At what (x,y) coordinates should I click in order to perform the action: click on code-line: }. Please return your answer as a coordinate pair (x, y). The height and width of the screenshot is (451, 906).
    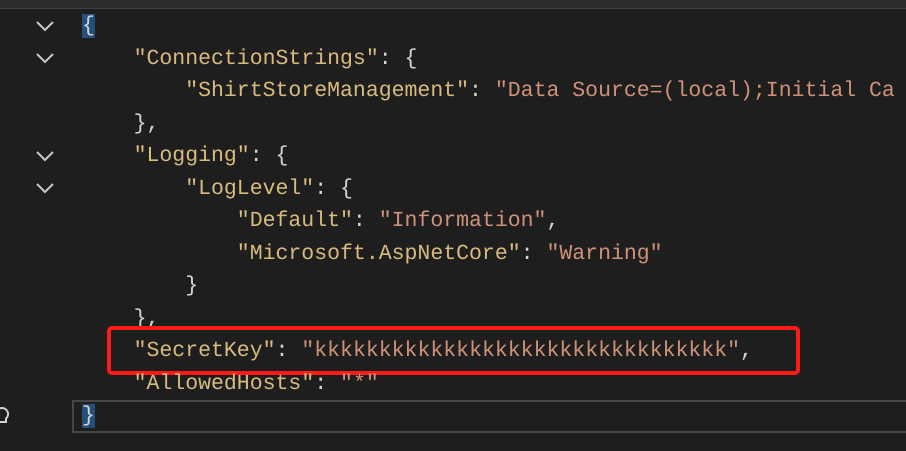
    Looking at the image, I should click on (191, 286).